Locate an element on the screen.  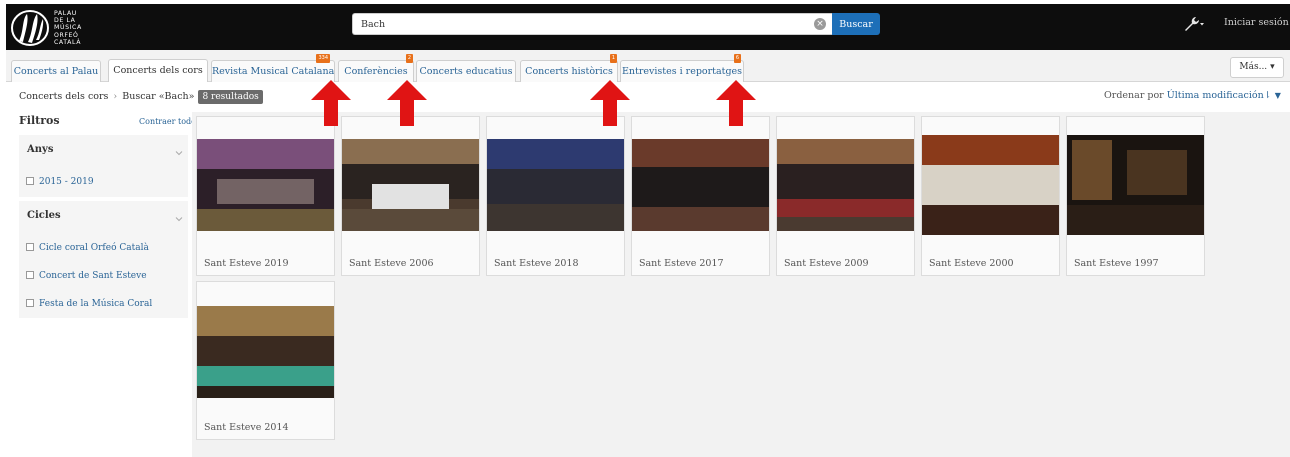
tab-concerts-dels-cors: Concerts dels cors is located at coordinates (158, 70).